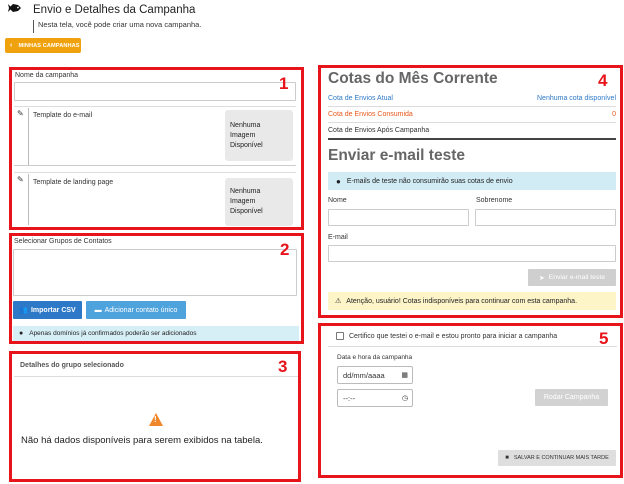  Describe the element at coordinates (340, 336) in the screenshot. I see `confirm-test-checkbox` at that location.